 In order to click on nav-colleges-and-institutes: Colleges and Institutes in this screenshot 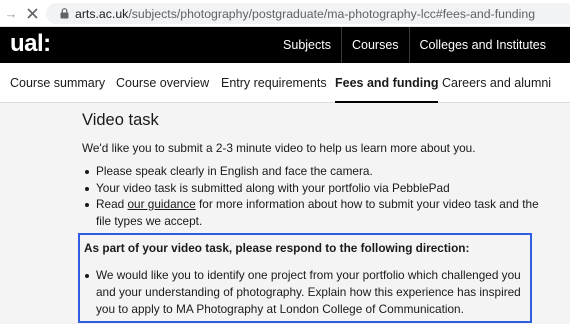, I will do `click(483, 45)`.